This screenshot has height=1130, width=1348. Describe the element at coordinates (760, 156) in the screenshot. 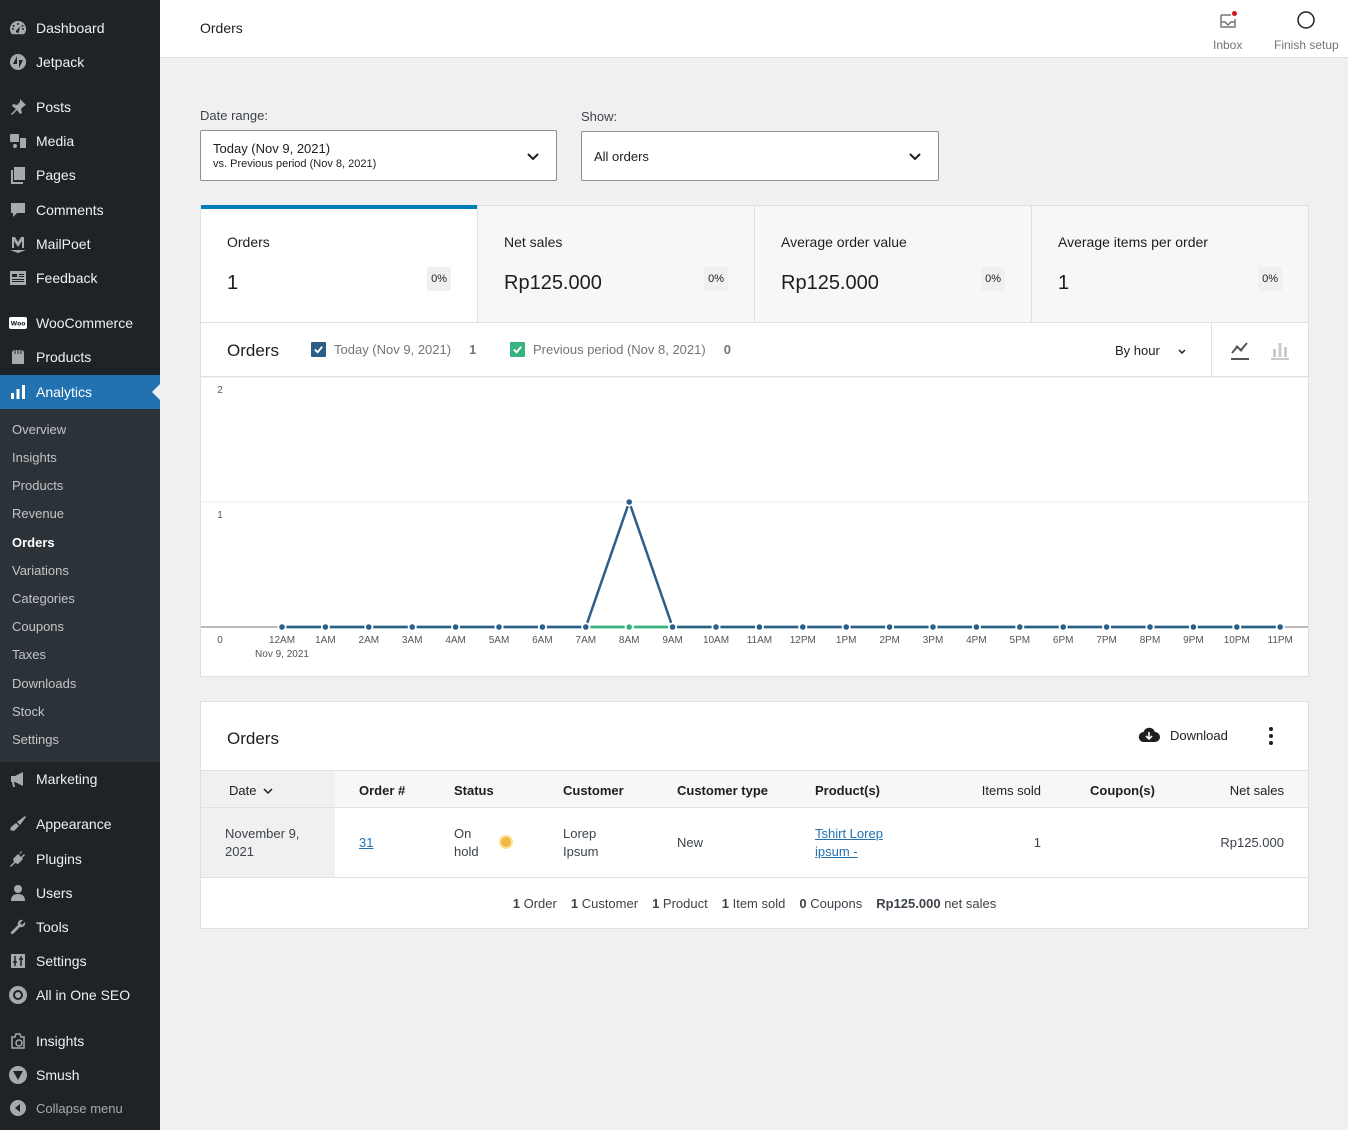

I see `show-filter-select: All orders` at that location.